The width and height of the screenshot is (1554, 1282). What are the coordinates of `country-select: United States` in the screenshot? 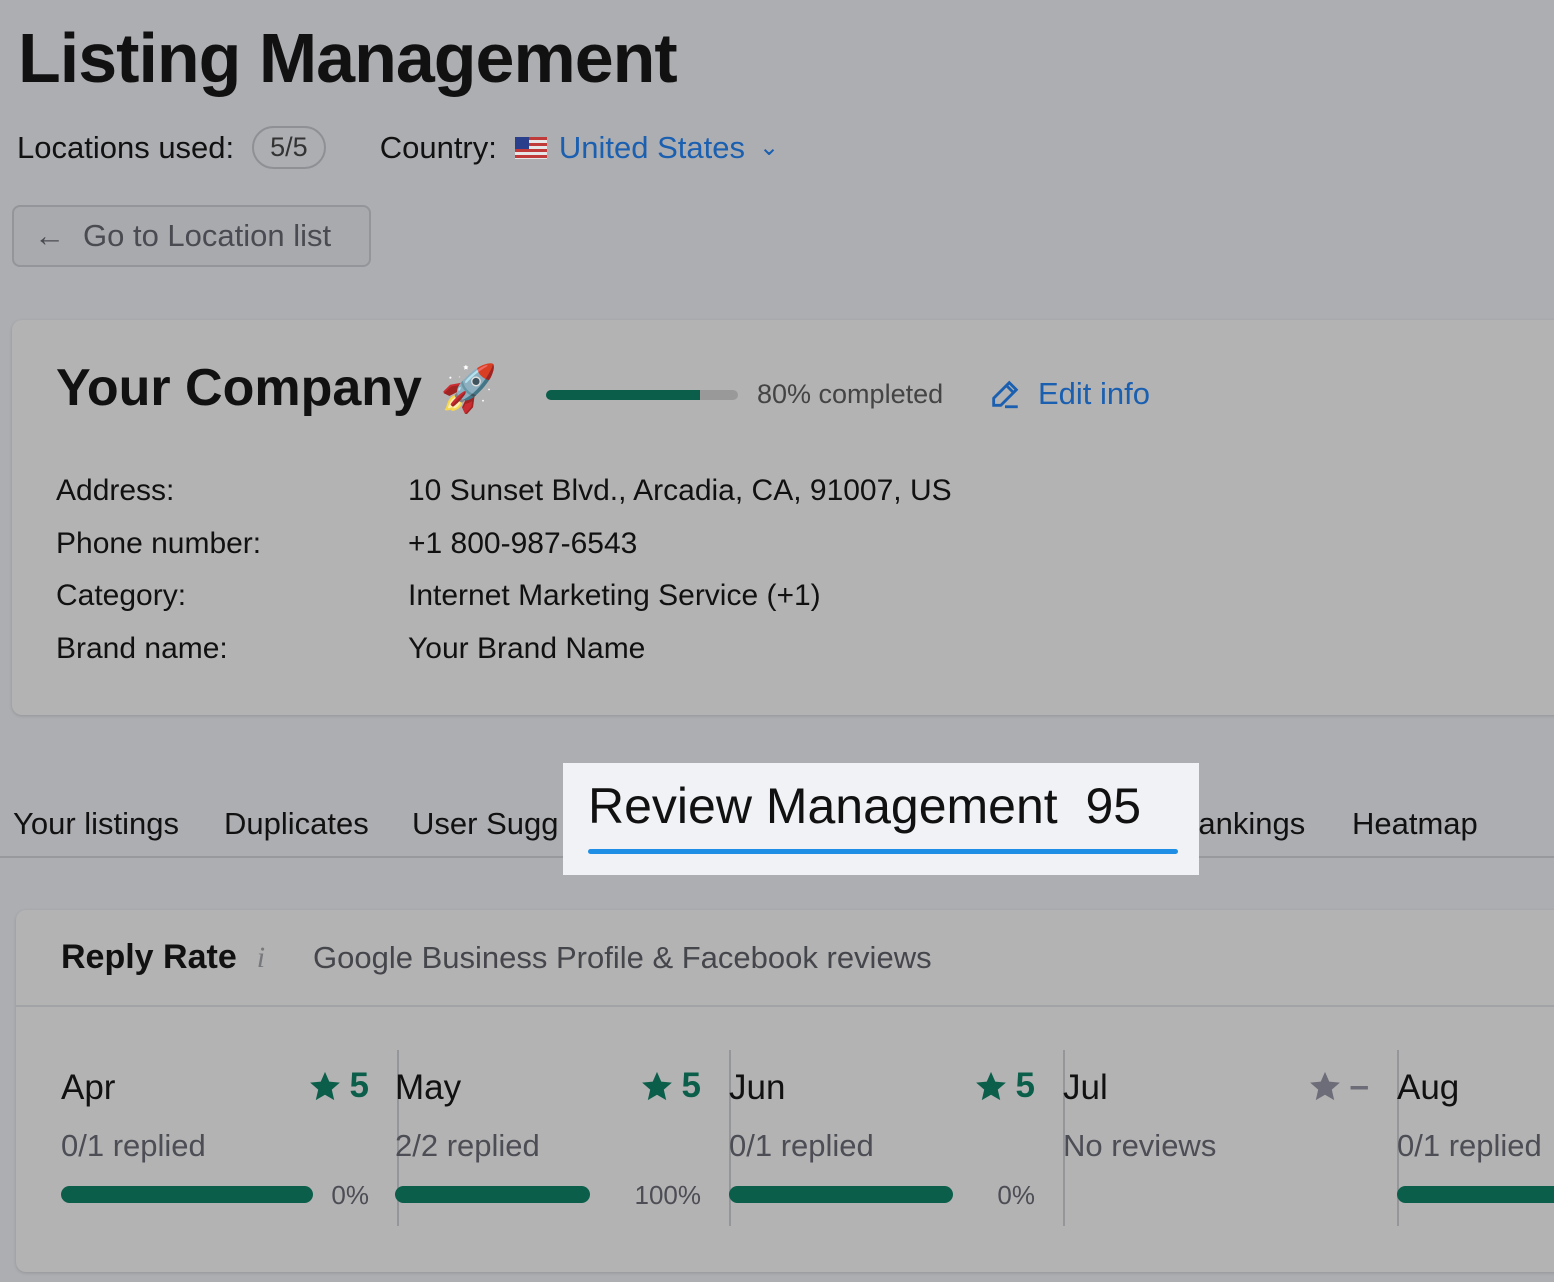 It's located at (652, 148).